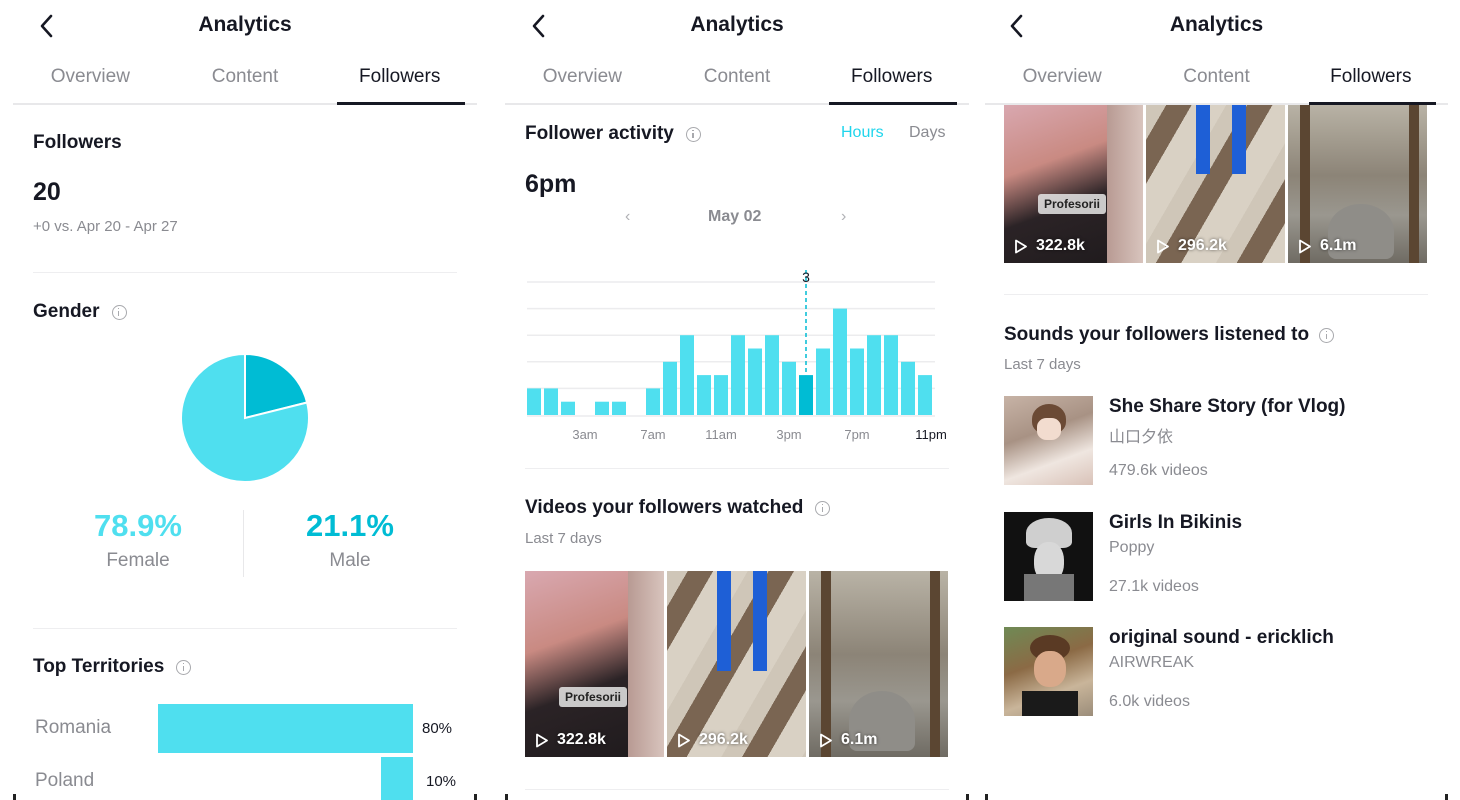 This screenshot has height=800, width=1460. What do you see at coordinates (627, 217) in the screenshot?
I see `chevron-left-icon: ‹` at bounding box center [627, 217].